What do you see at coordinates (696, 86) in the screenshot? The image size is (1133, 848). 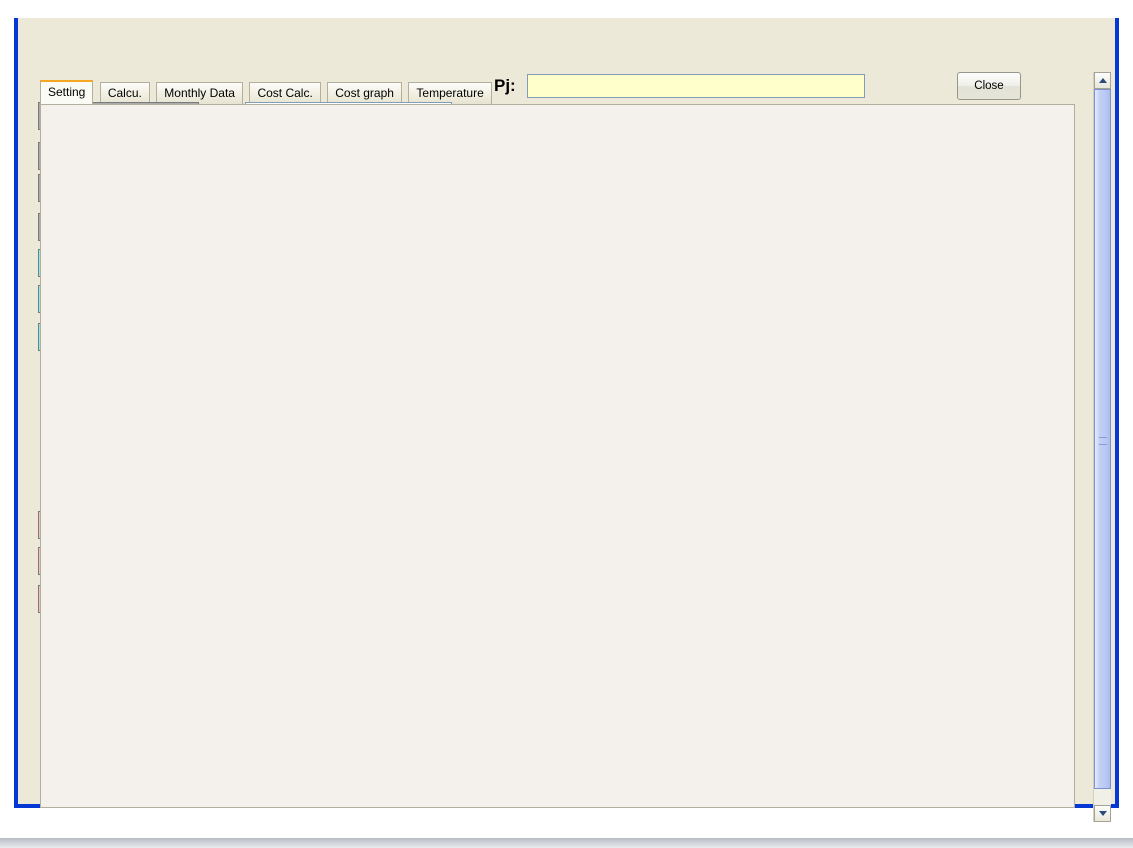 I see `project-input` at bounding box center [696, 86].